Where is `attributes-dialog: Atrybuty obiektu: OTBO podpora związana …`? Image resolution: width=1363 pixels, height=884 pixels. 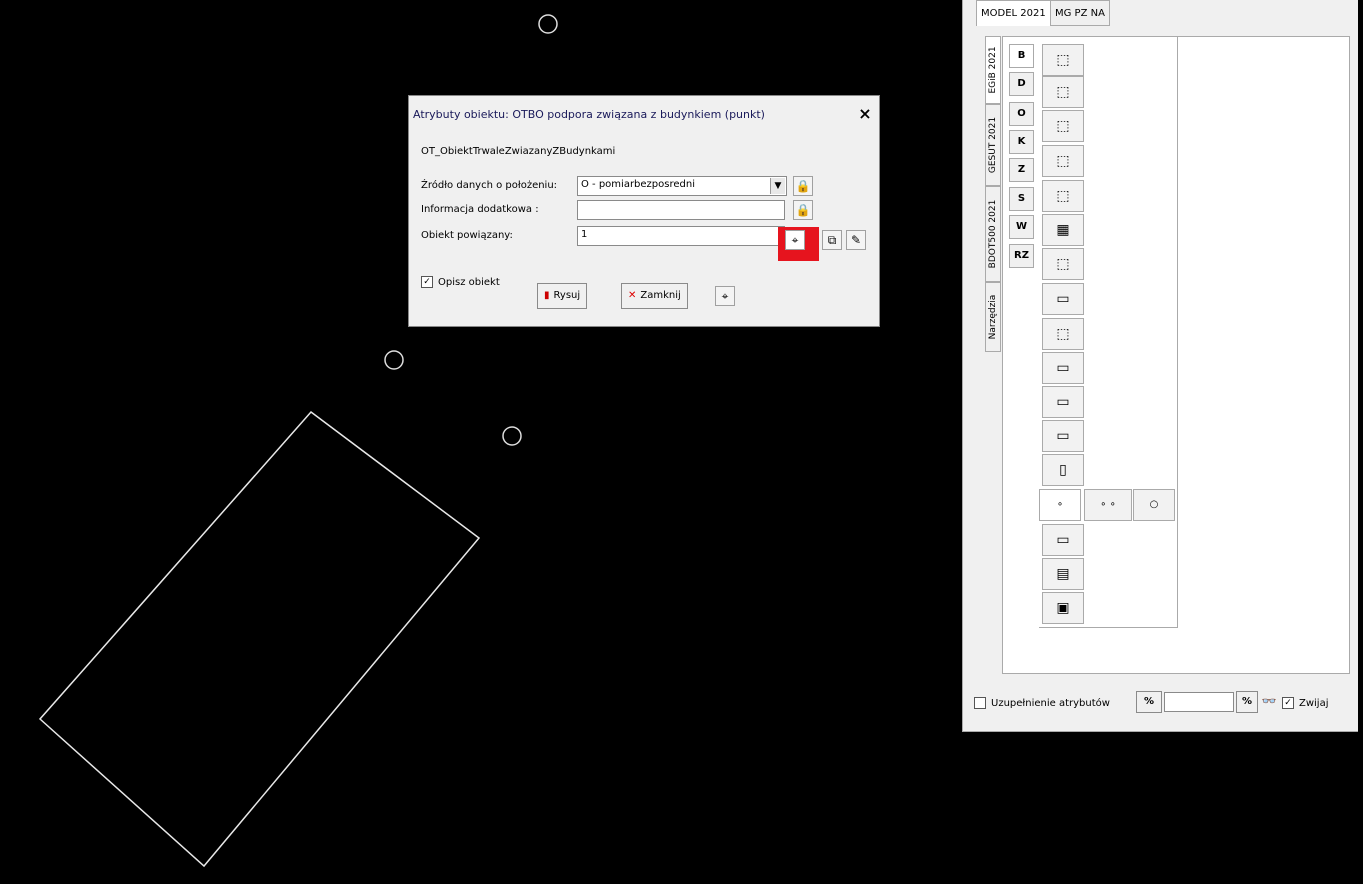 attributes-dialog: Atrybuty obiektu: OTBO podpora związana … is located at coordinates (644, 211).